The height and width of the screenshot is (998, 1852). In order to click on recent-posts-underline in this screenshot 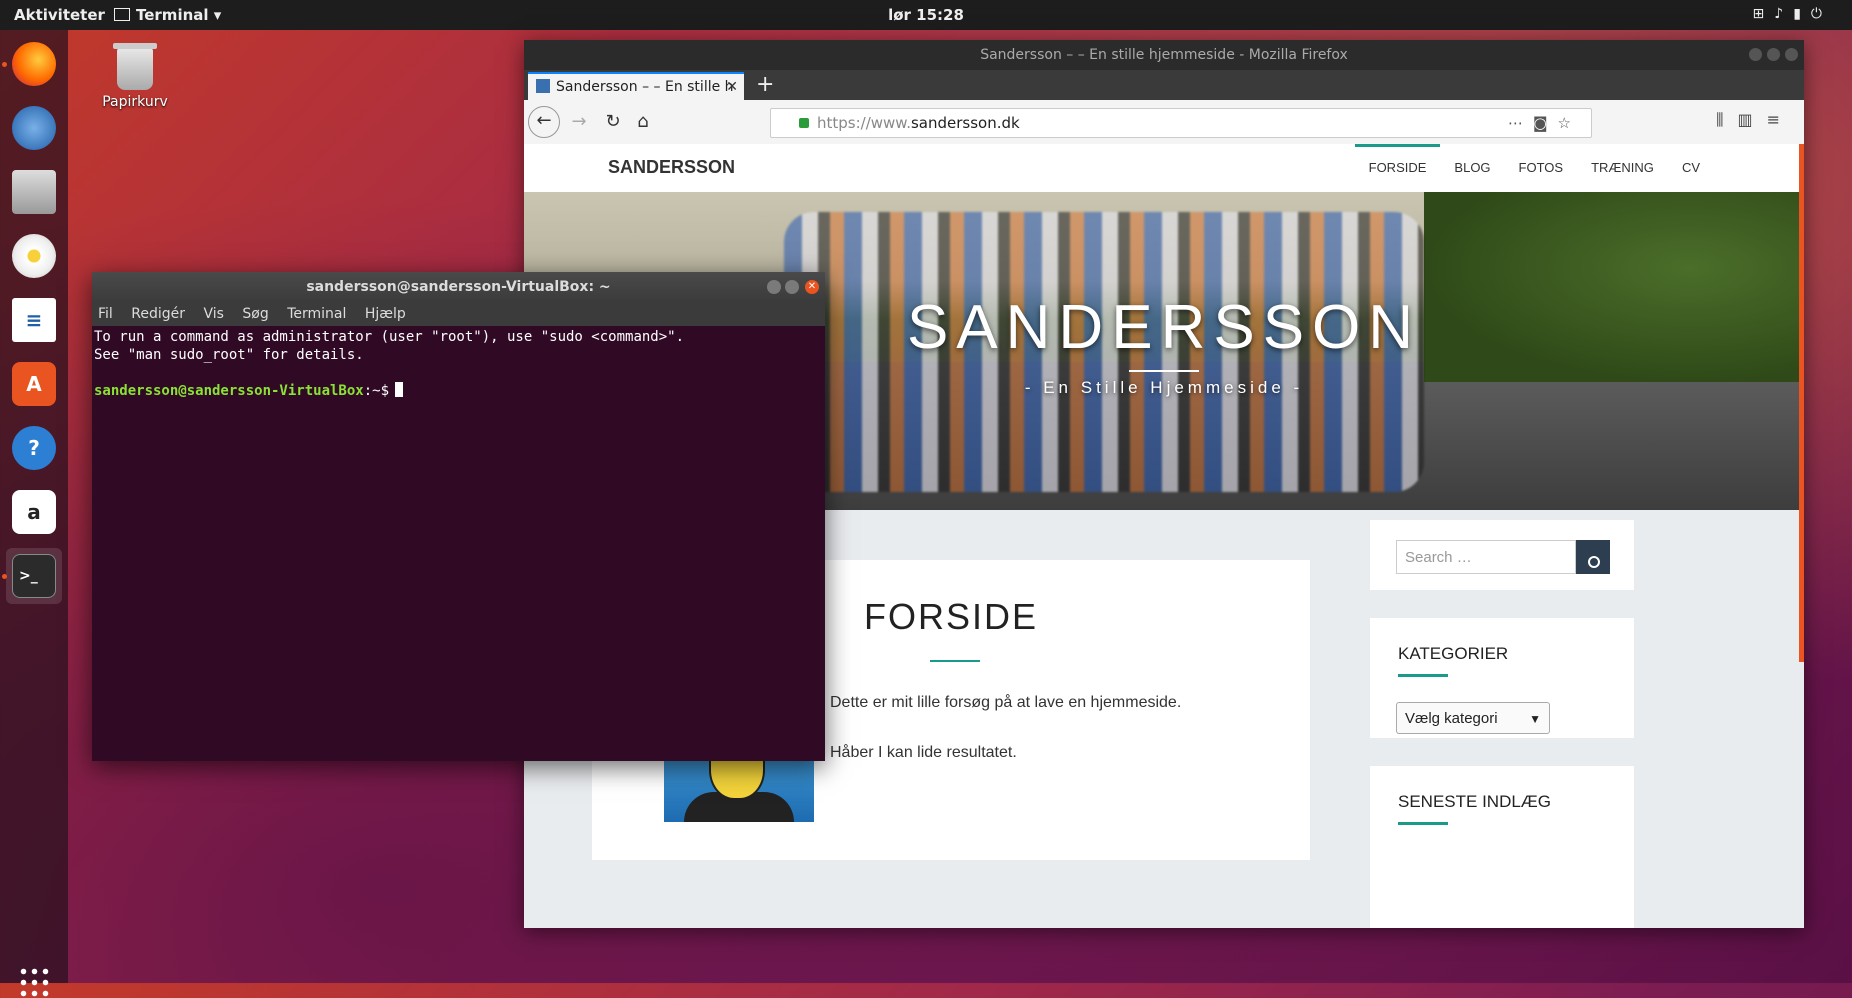, I will do `click(1423, 823)`.